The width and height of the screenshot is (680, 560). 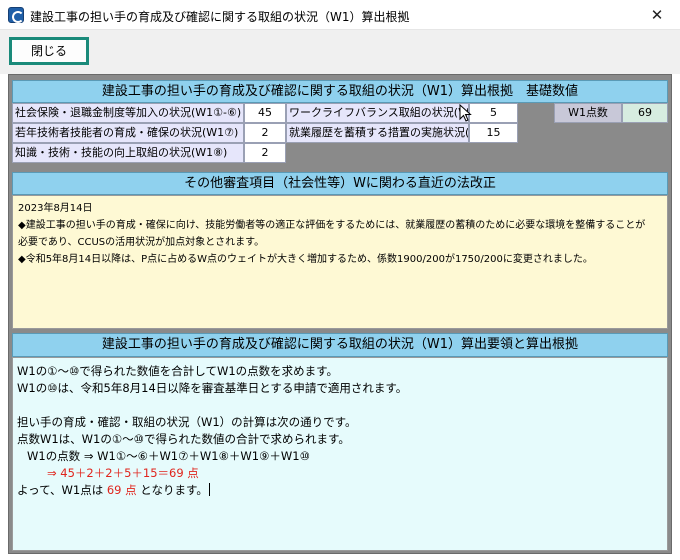 What do you see at coordinates (128, 113) in the screenshot?
I see `social-insurance-label: 社会保険・退職金制度等加入の状況(W1①-⑥)` at bounding box center [128, 113].